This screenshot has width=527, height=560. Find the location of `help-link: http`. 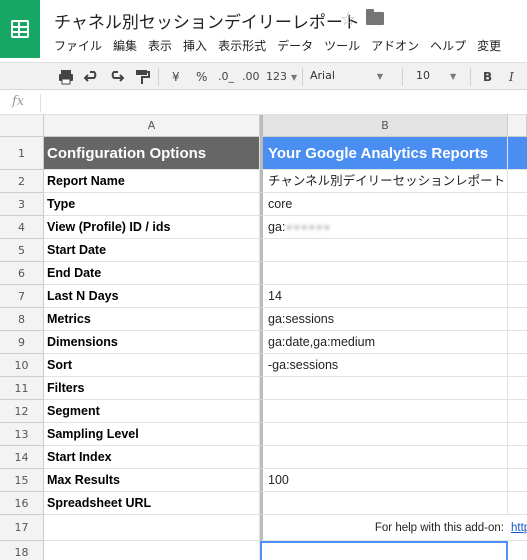

help-link: http is located at coordinates (517, 528).